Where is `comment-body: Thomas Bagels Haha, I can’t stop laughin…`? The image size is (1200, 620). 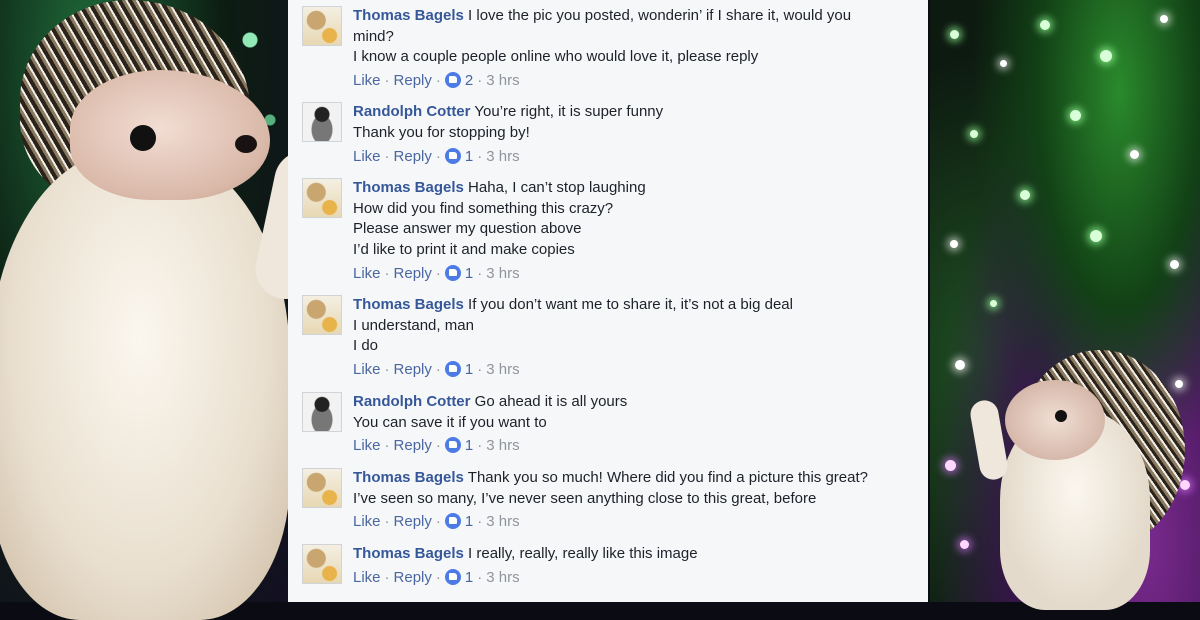
comment-body: Thomas Bagels Haha, I can’t stop laughin… is located at coordinates (633, 219).